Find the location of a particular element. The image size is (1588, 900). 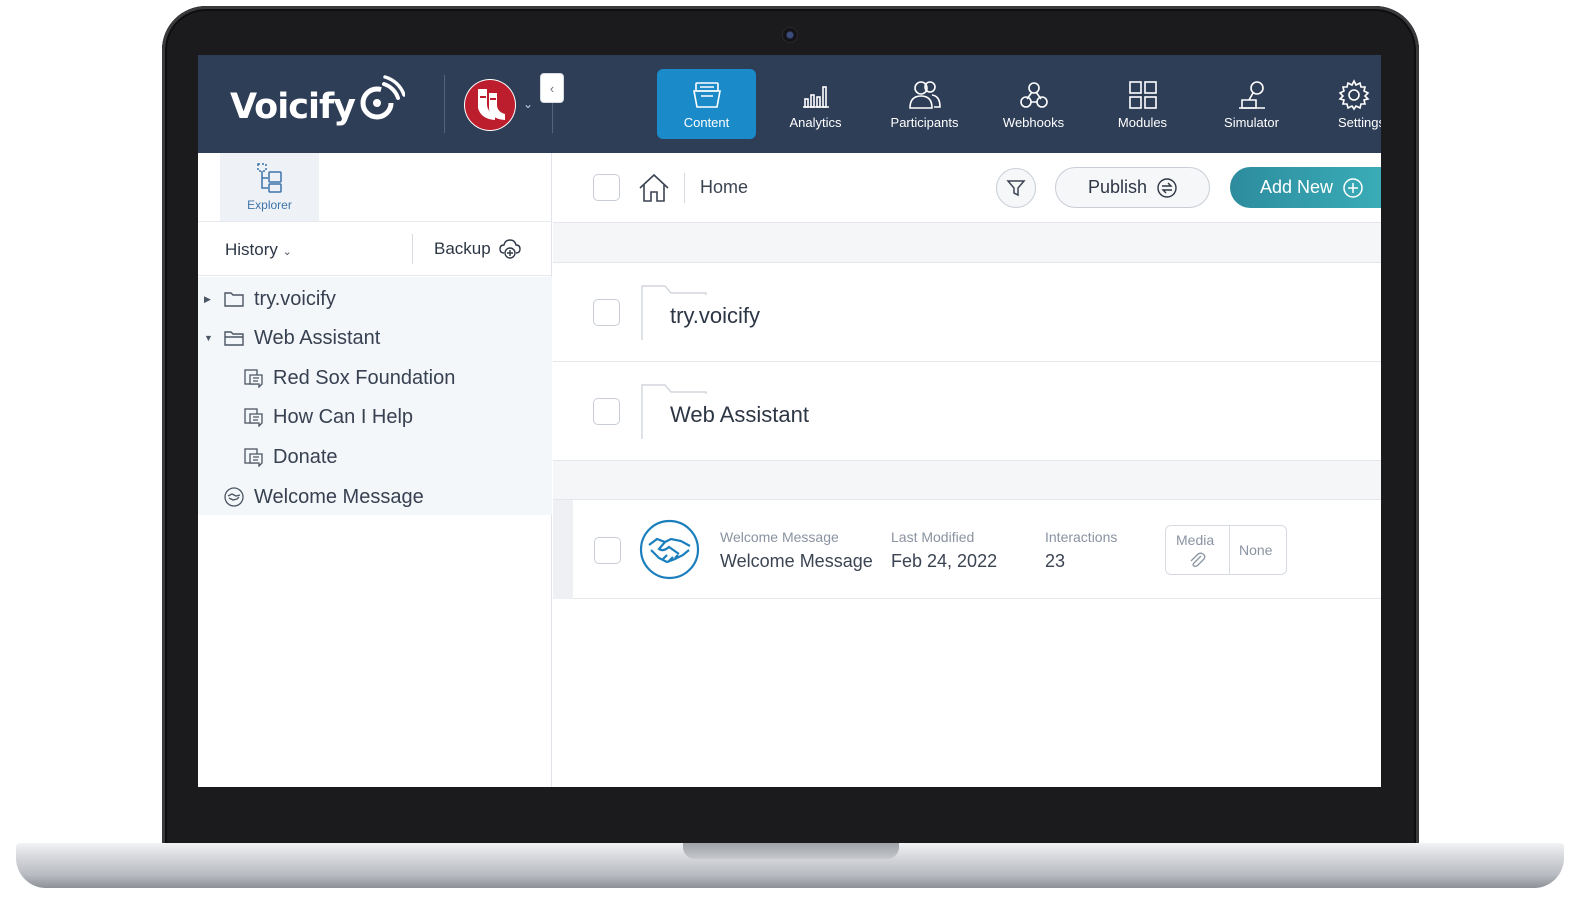

item-type-label: Welcome Message is located at coordinates (779, 537).